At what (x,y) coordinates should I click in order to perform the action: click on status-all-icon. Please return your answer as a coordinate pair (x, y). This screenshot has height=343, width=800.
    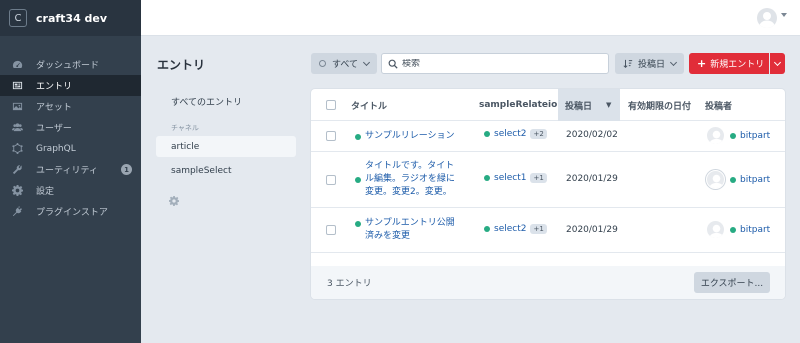
    Looking at the image, I should click on (322, 63).